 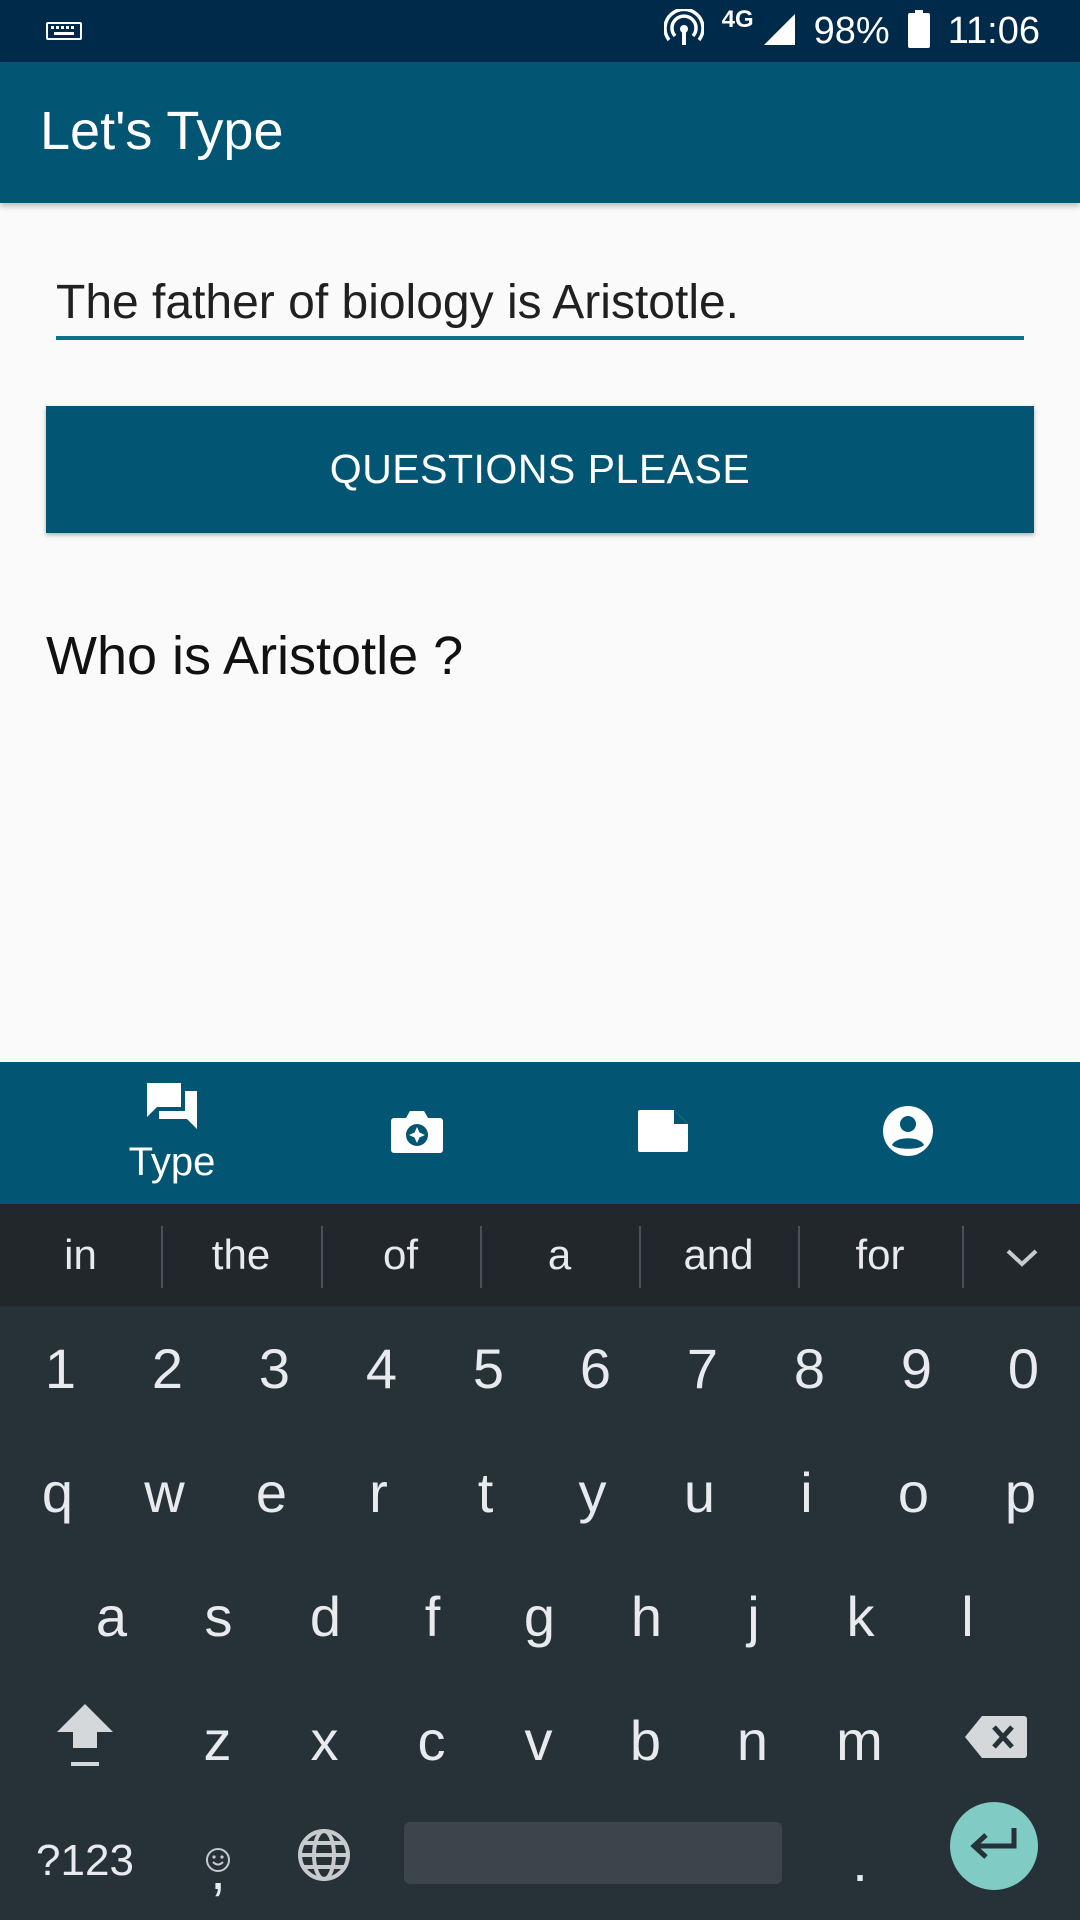 I want to click on key-e: e, so click(x=271, y=1492).